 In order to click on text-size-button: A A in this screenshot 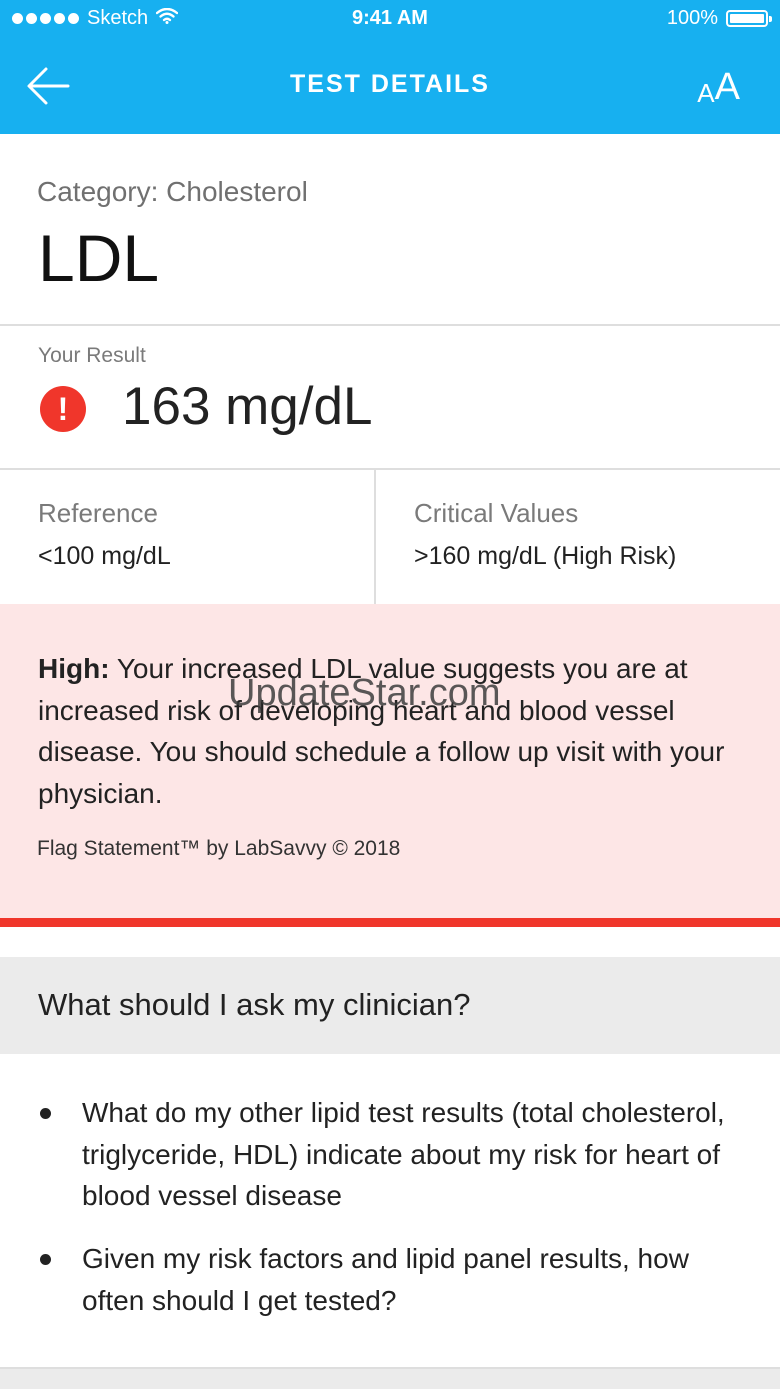, I will do `click(718, 84)`.